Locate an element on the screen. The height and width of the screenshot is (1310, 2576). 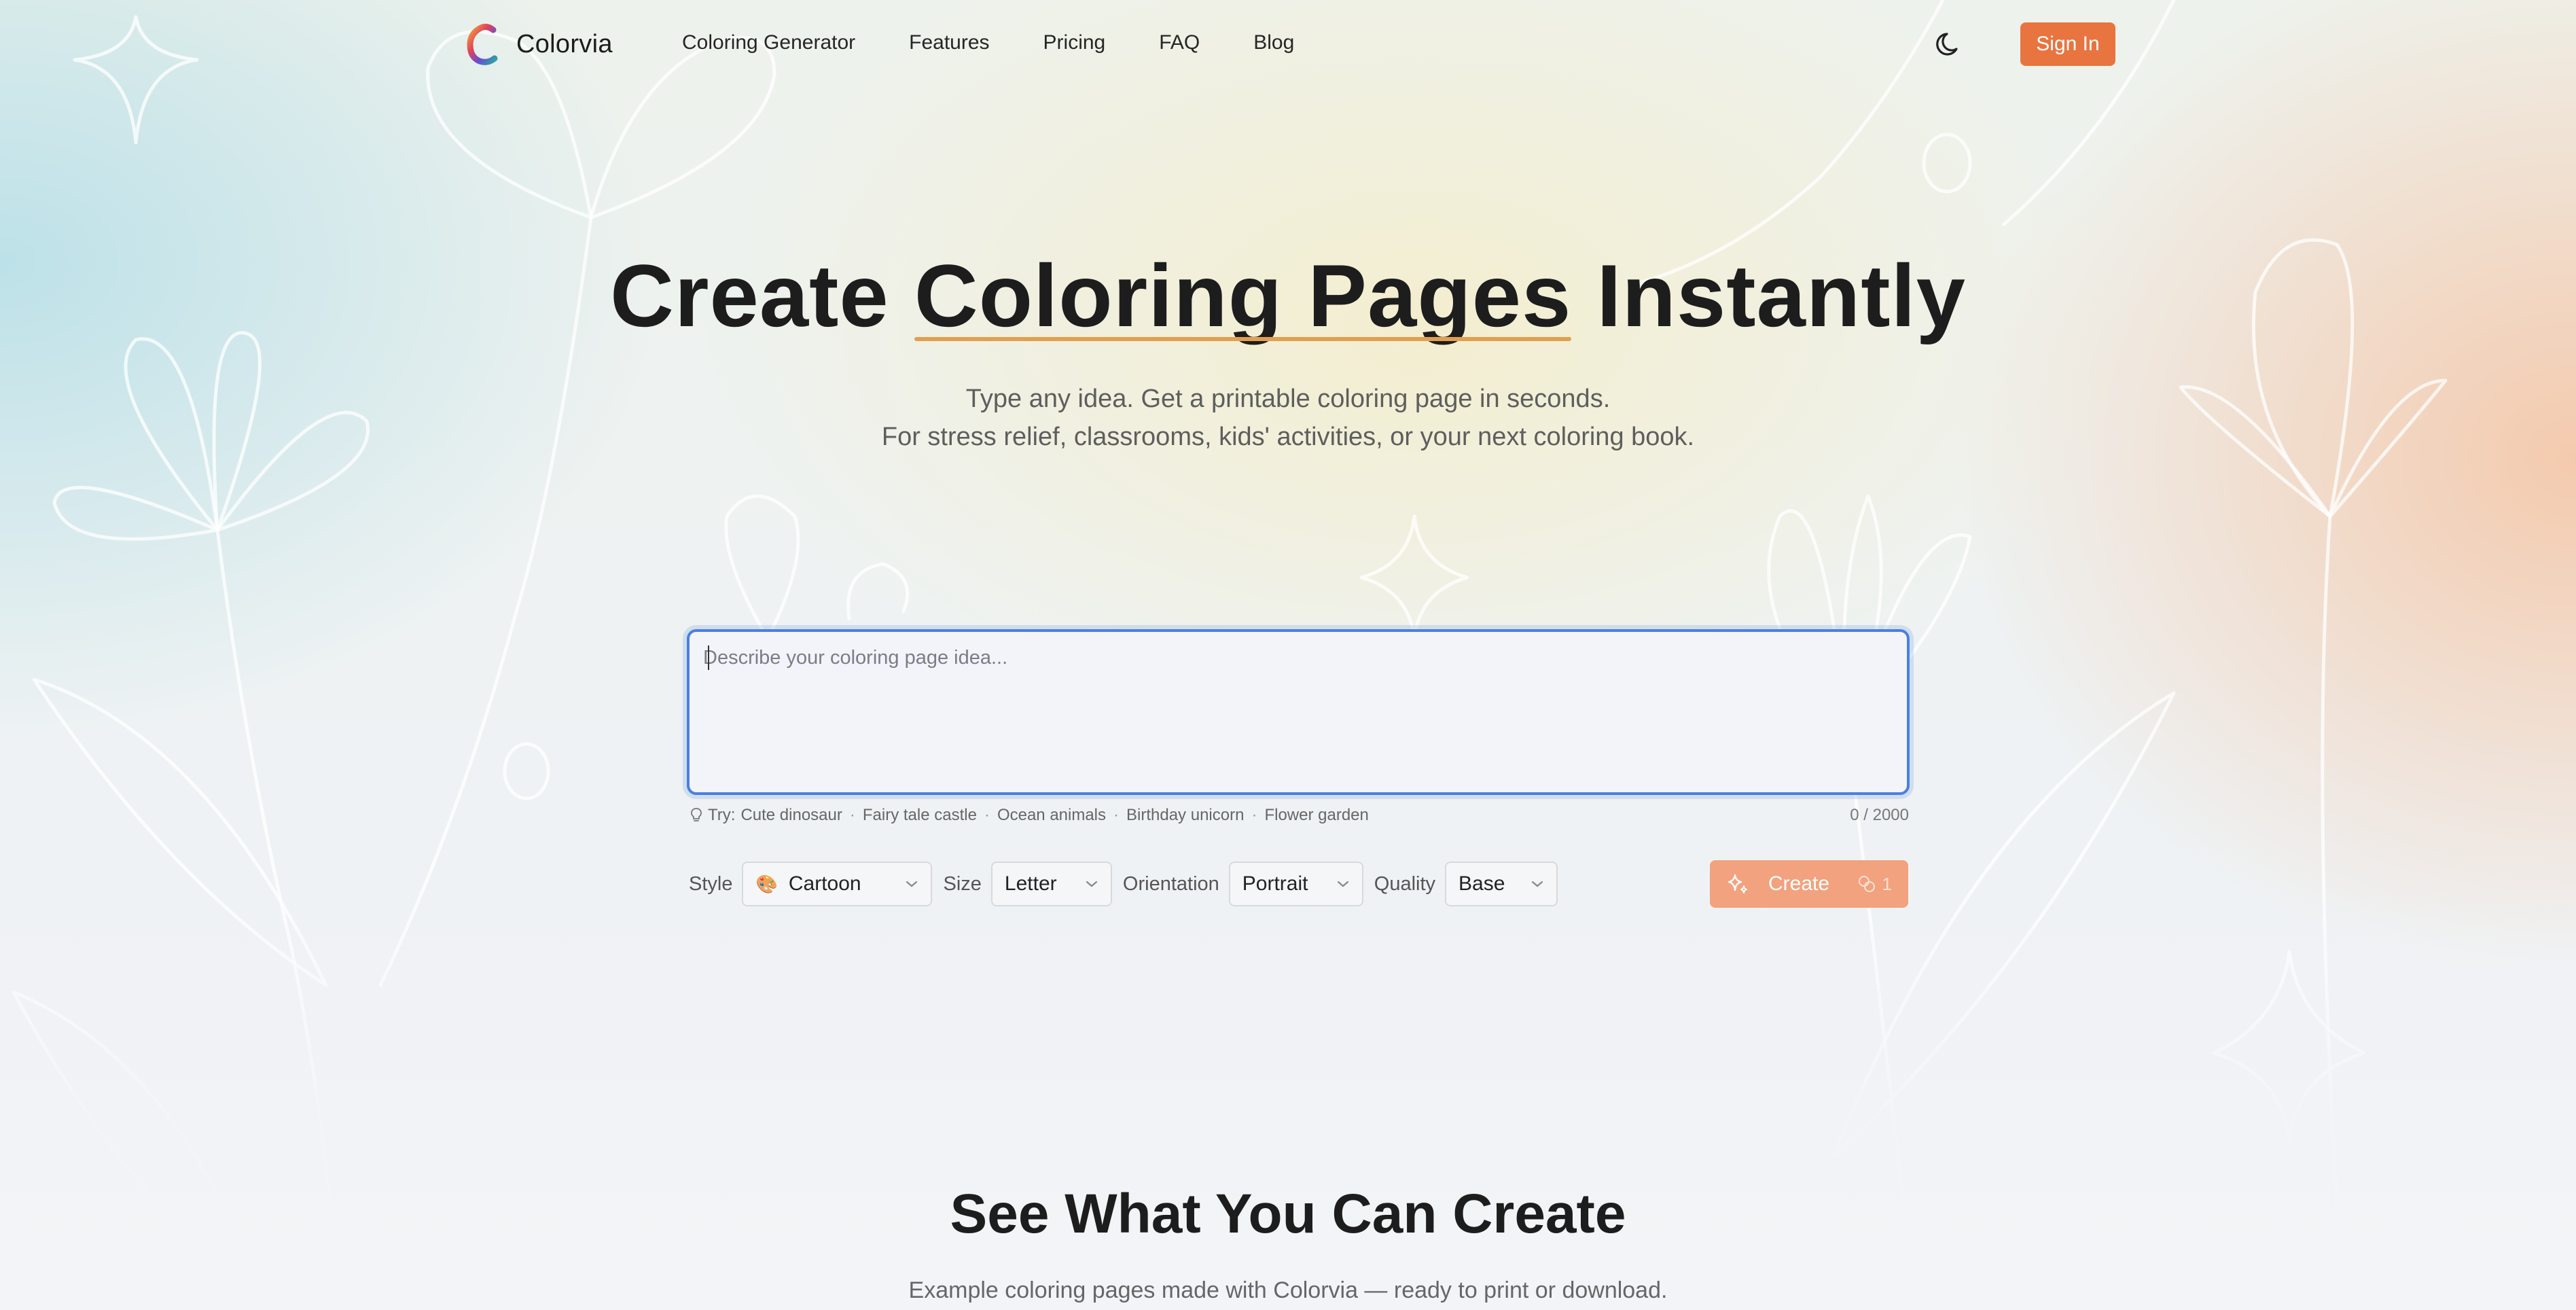
style-value: Cartoon is located at coordinates (824, 883).